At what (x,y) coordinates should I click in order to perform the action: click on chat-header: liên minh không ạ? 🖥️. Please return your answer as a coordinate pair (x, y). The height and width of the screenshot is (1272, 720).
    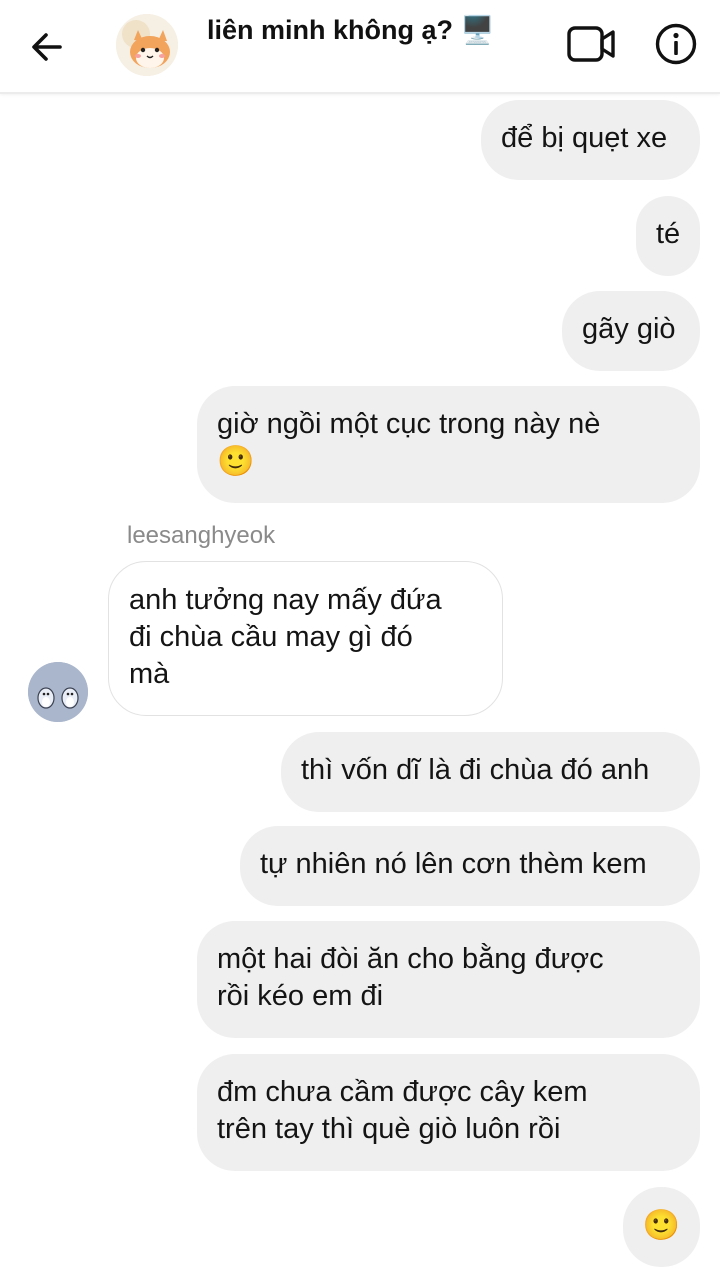
    Looking at the image, I should click on (360, 47).